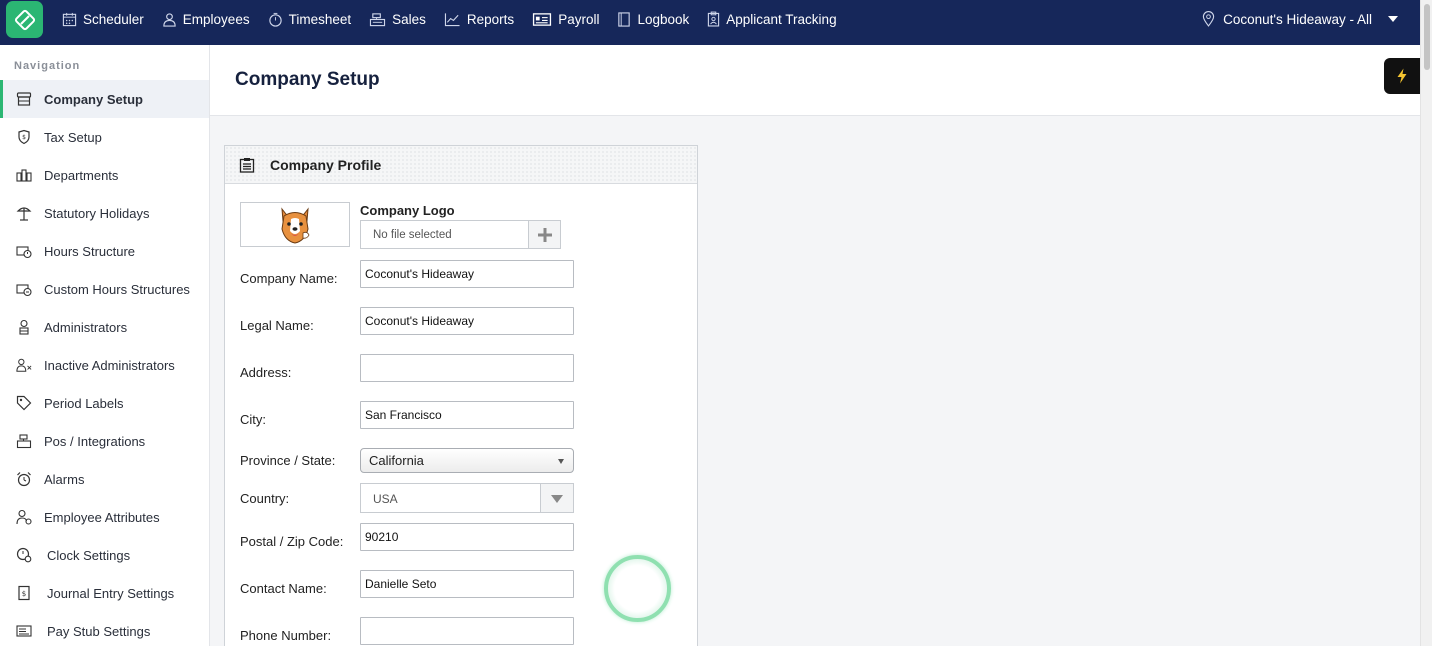  Describe the element at coordinates (24, 441) in the screenshot. I see `pos-icon` at that location.